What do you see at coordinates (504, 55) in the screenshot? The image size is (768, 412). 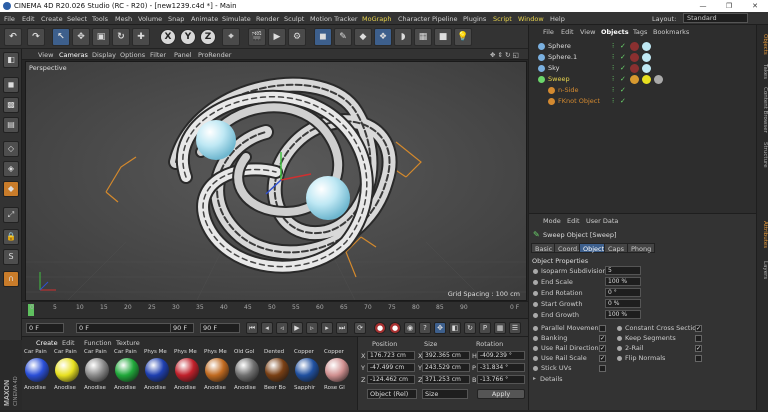 I see `viewport-navigation-icon: ✥ ⇕ ↻ ◱` at bounding box center [504, 55].